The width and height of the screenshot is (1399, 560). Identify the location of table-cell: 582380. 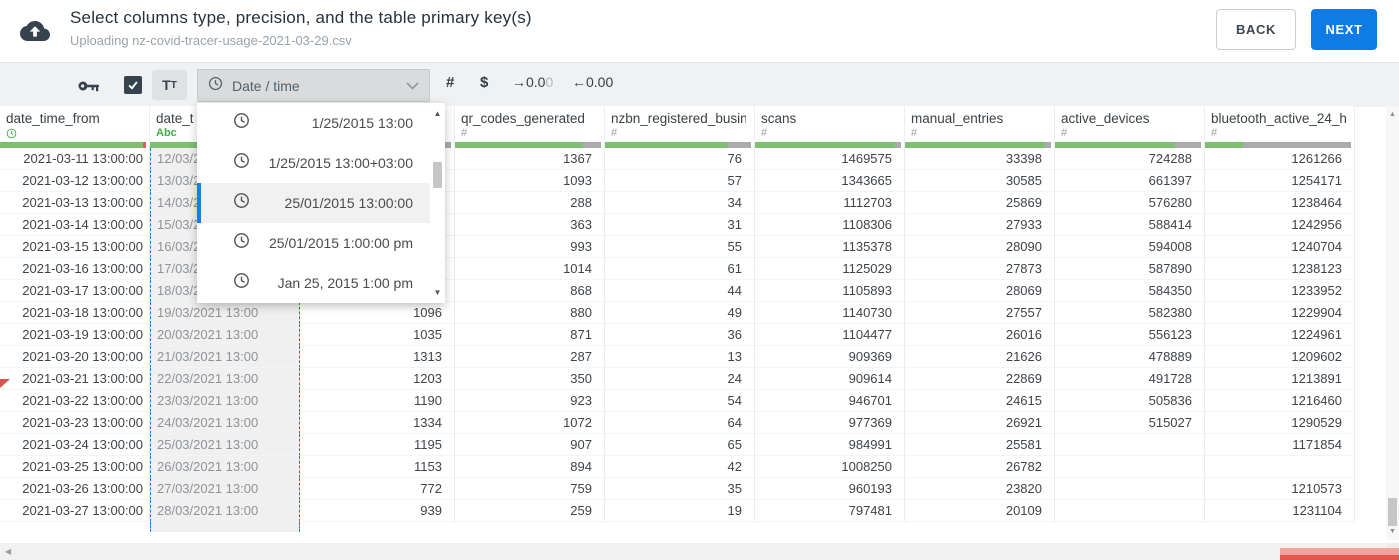
(1130, 313).